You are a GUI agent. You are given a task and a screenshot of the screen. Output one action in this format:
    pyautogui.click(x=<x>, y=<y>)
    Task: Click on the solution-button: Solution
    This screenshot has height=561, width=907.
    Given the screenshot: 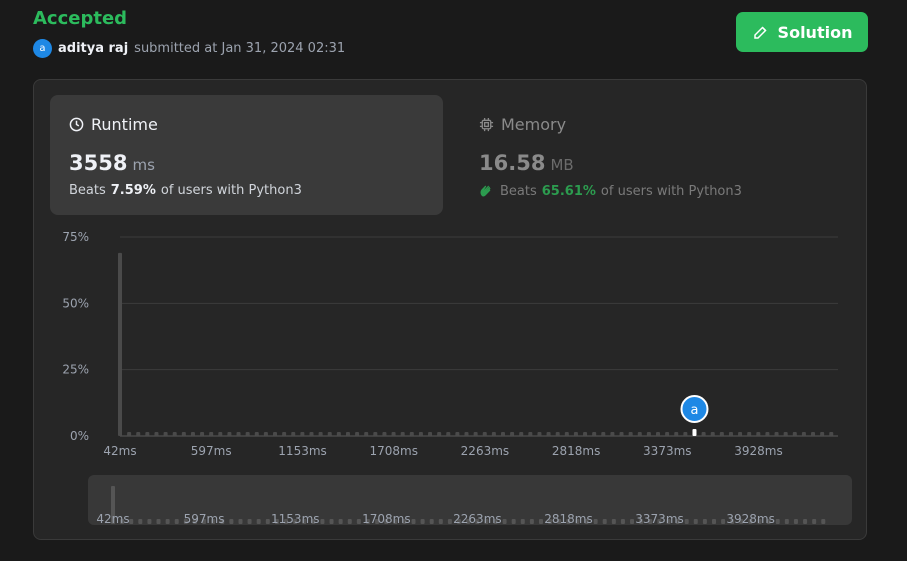 What is the action you would take?
    pyautogui.click(x=802, y=32)
    